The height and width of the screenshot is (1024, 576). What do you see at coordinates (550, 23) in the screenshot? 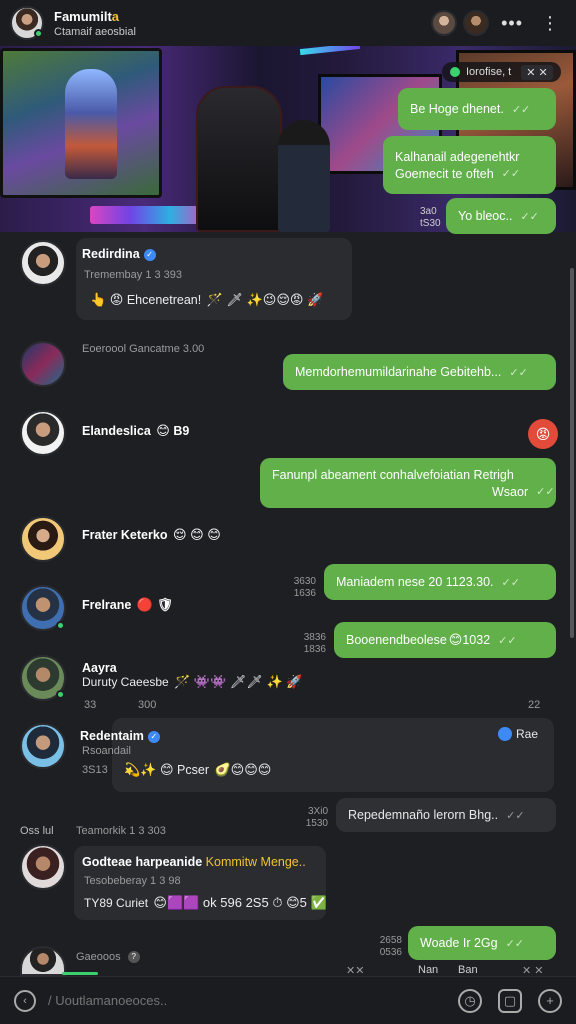
I see `kebab-menu-icon: ⋮` at bounding box center [550, 23].